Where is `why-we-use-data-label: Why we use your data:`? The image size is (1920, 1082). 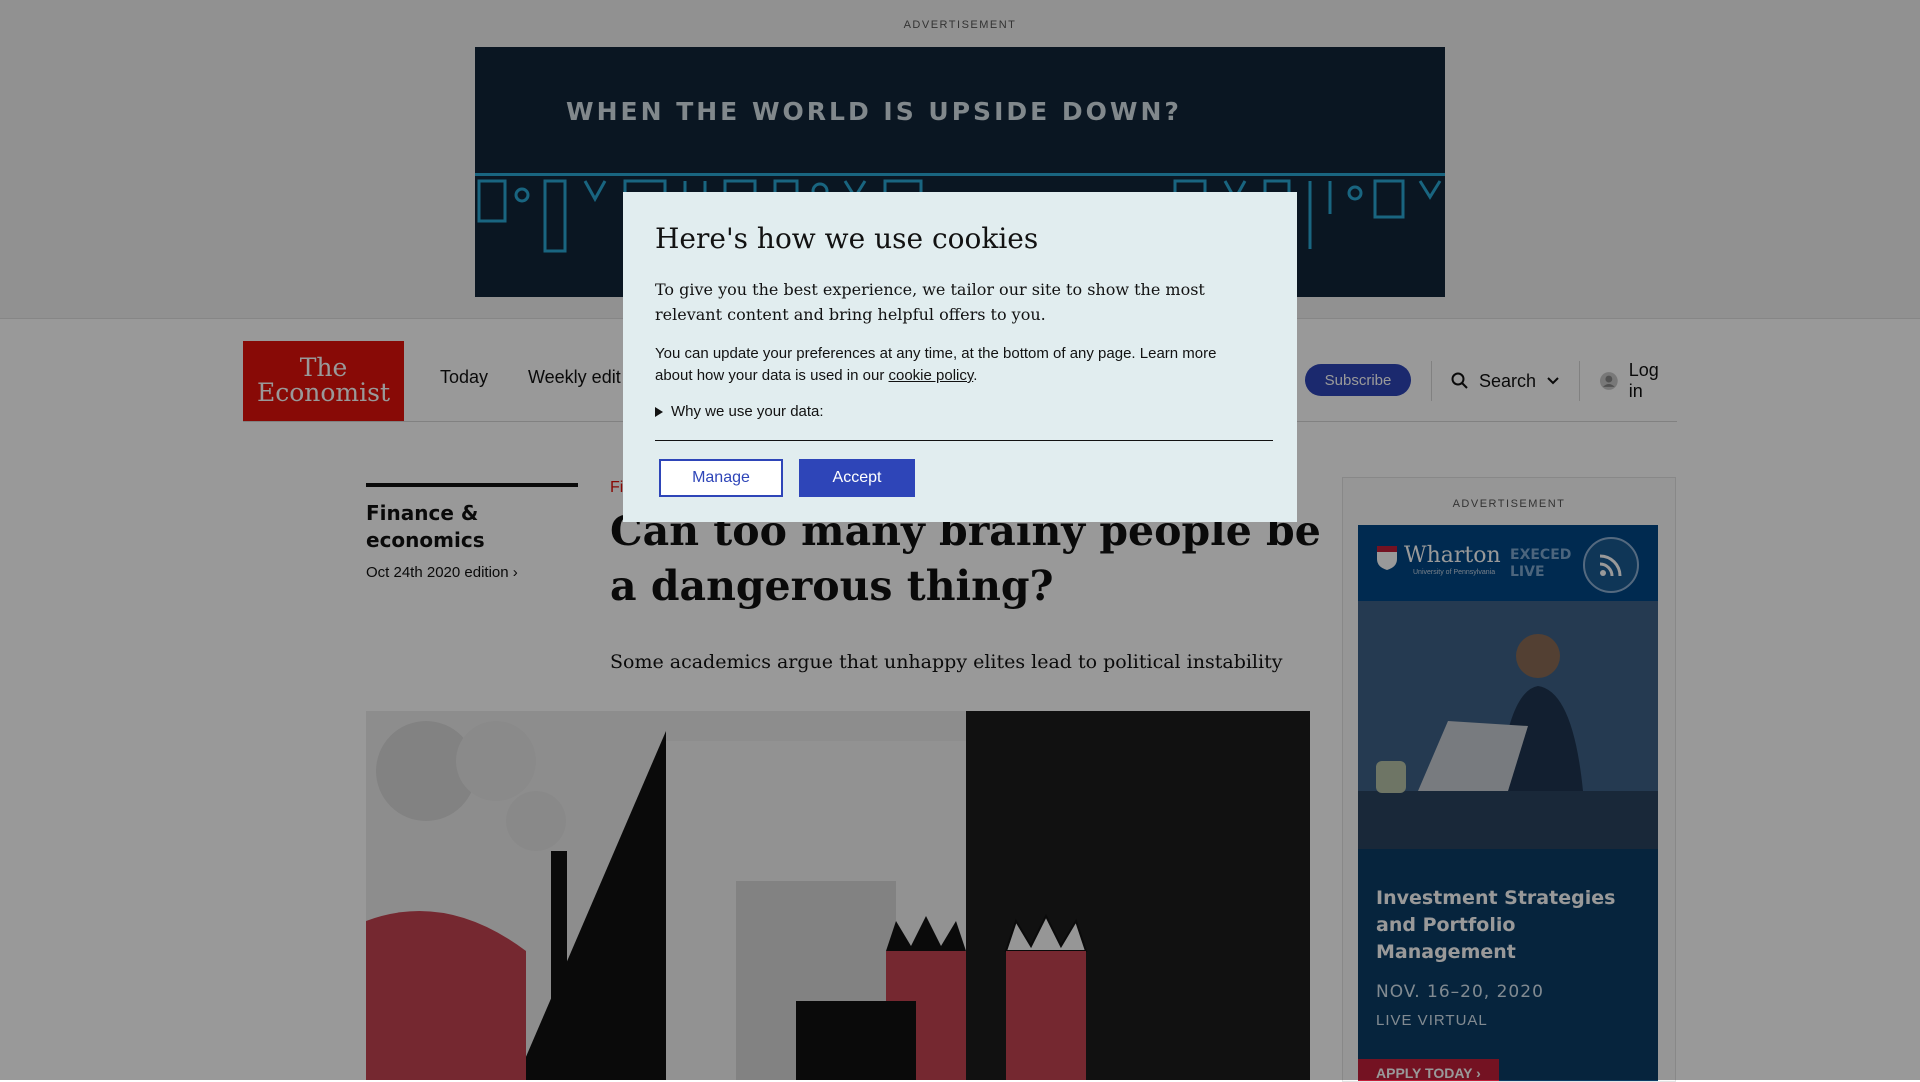 why-we-use-data-label: Why we use your data: is located at coordinates (747, 411).